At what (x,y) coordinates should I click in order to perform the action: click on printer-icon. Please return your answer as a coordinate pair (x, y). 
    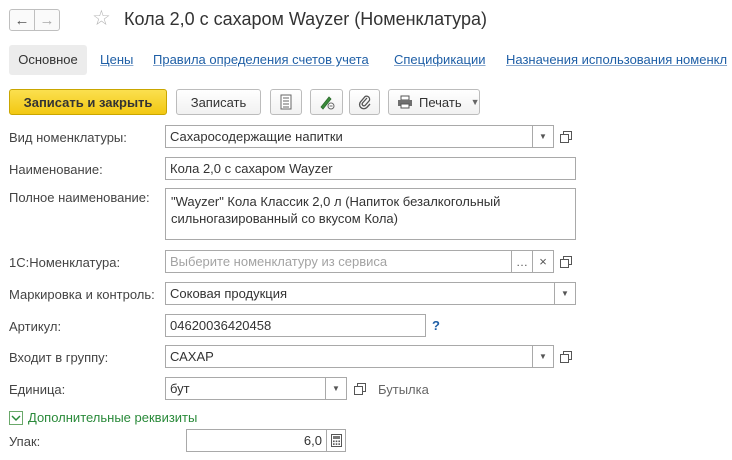
    Looking at the image, I should click on (405, 102).